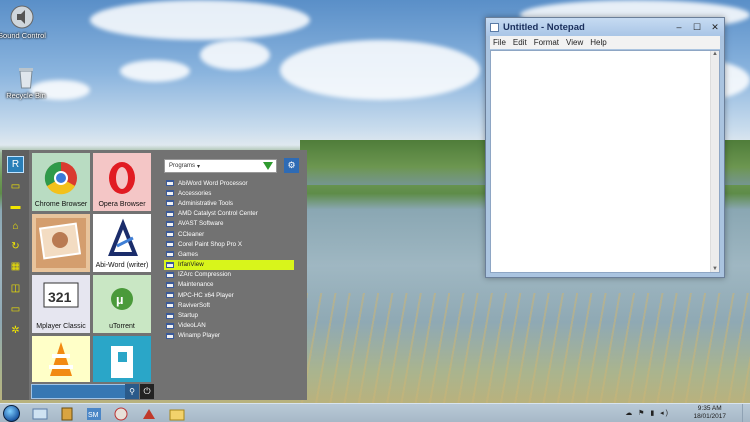 The height and width of the screenshot is (422, 750). I want to click on desktop-icon-recycle-bin: Recycle Bin, so click(28, 82).